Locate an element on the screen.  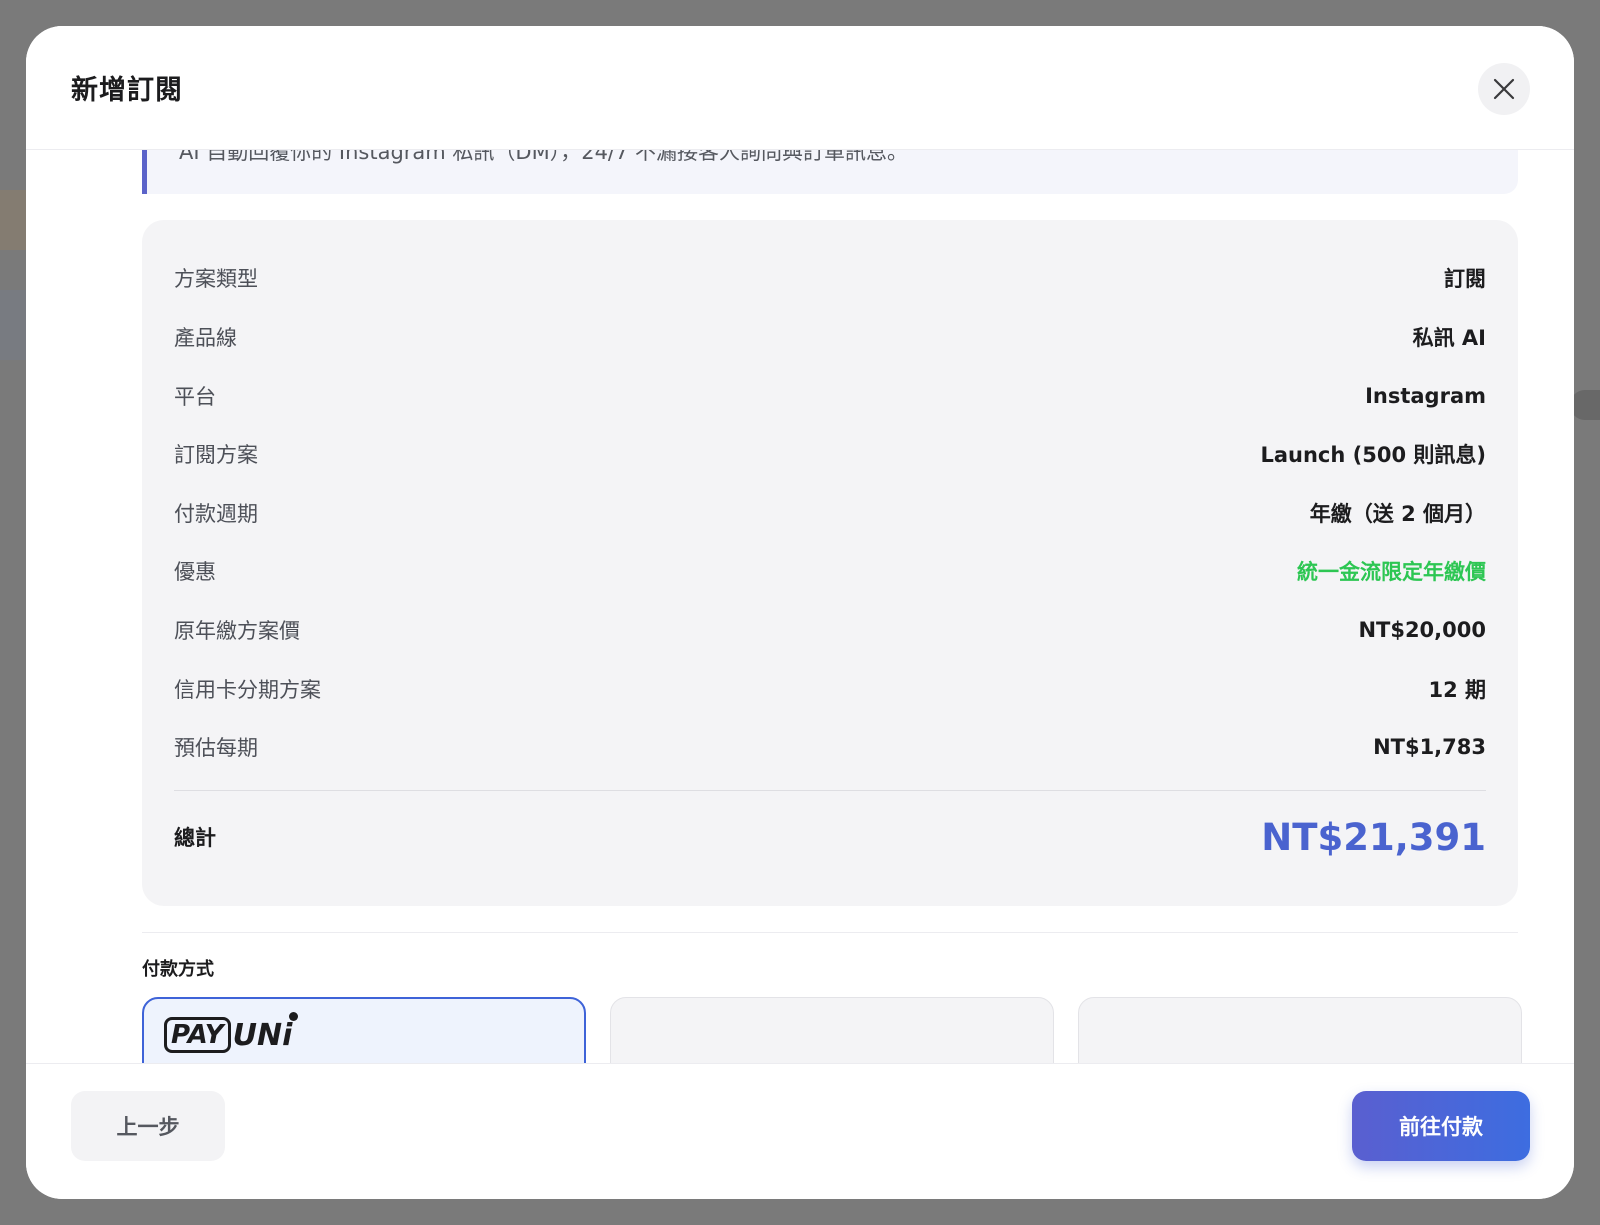
summary-label: 付款週期 is located at coordinates (216, 514).